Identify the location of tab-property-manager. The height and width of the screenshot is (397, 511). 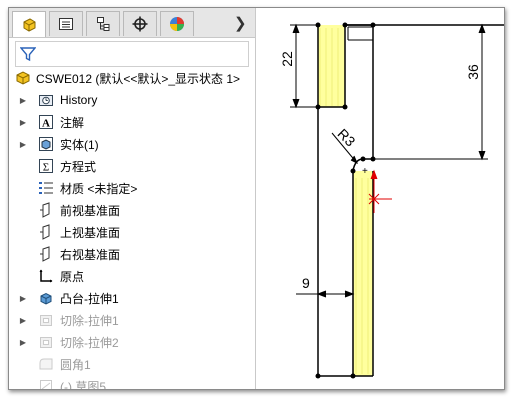
(66, 23).